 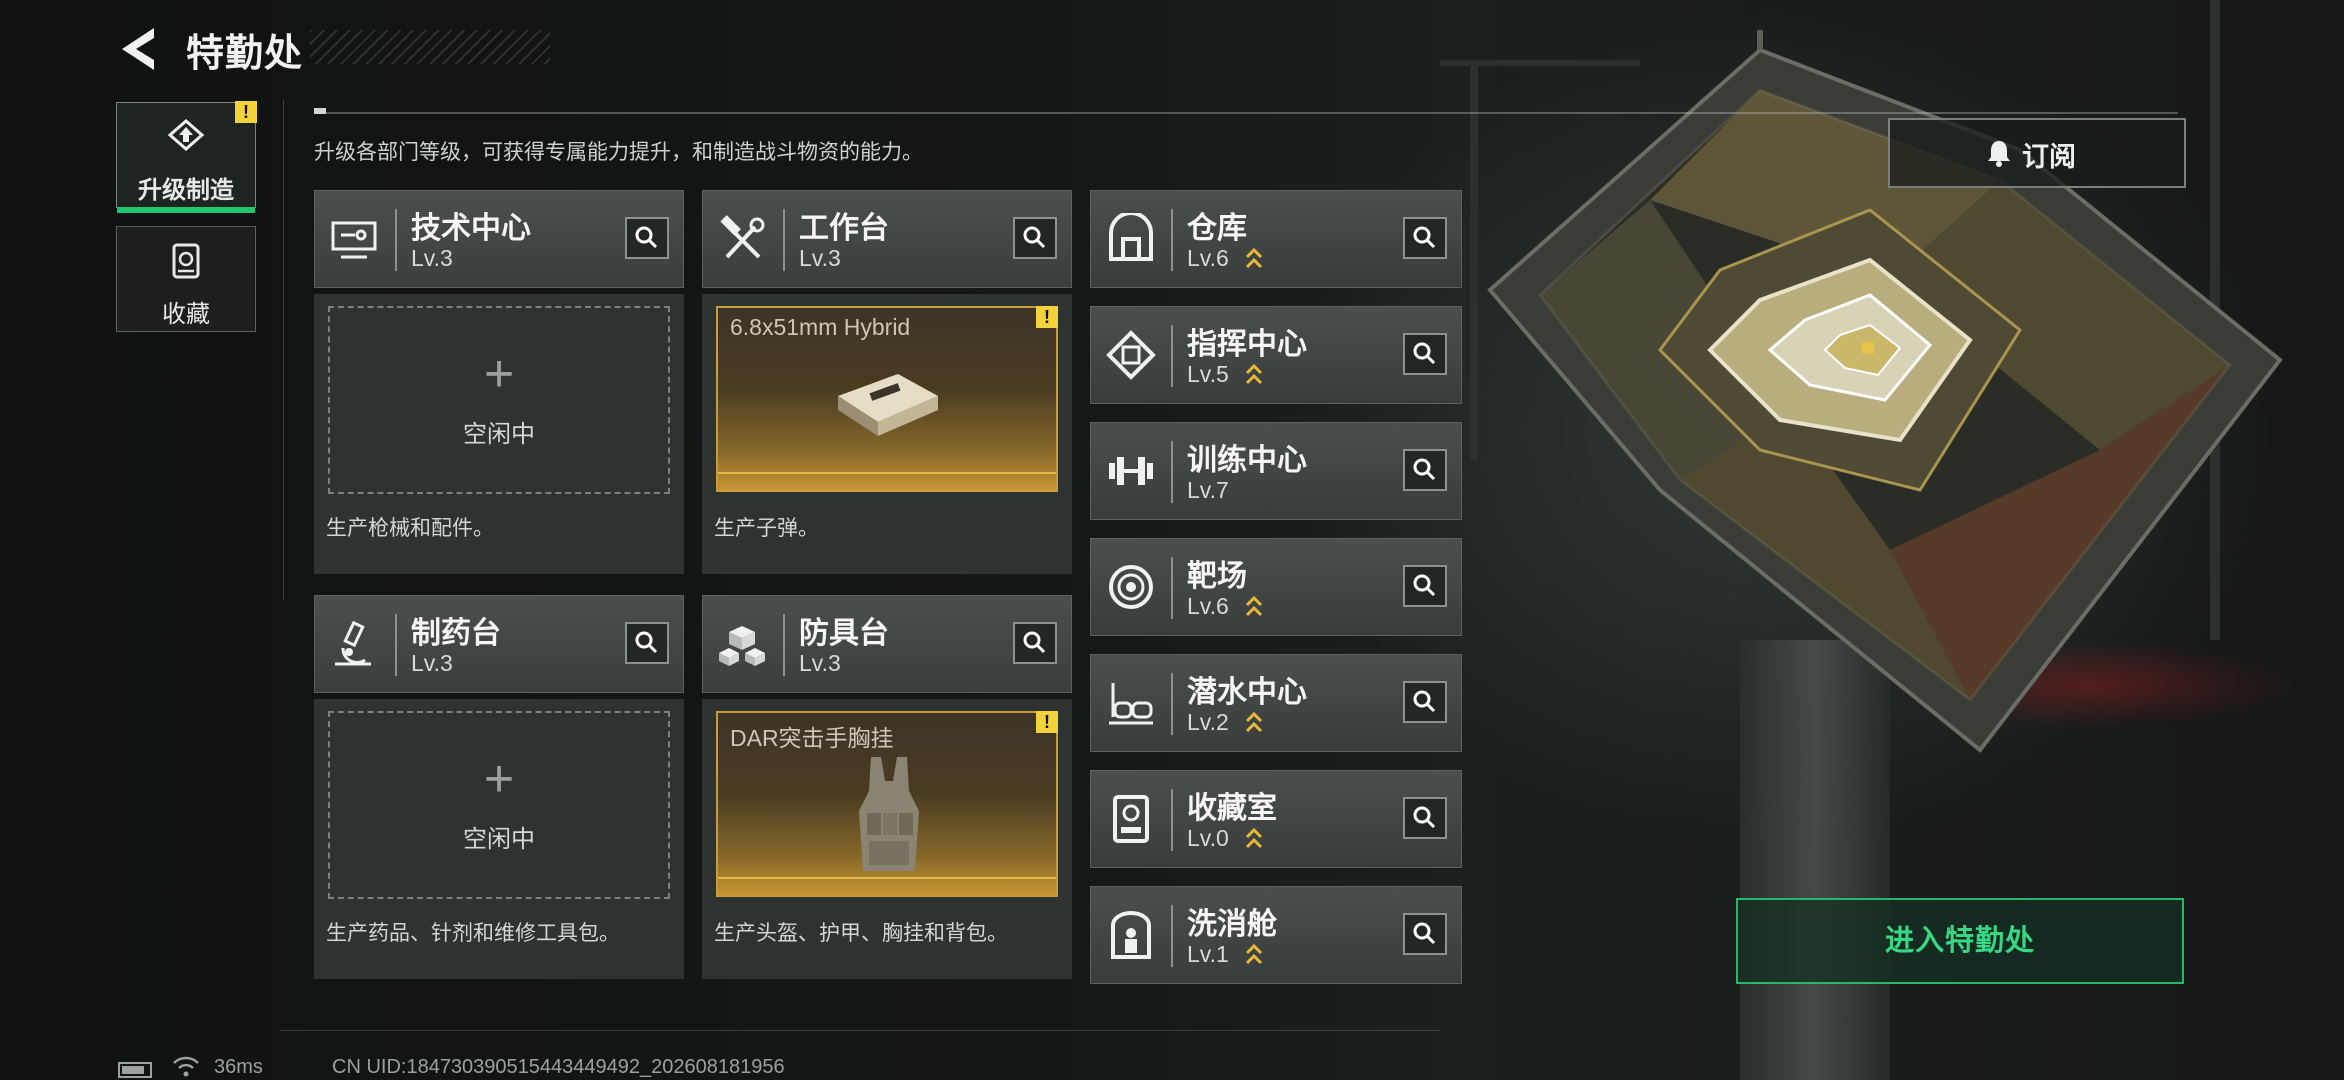 I want to click on slot-status: 空闲中, so click(x=499, y=839).